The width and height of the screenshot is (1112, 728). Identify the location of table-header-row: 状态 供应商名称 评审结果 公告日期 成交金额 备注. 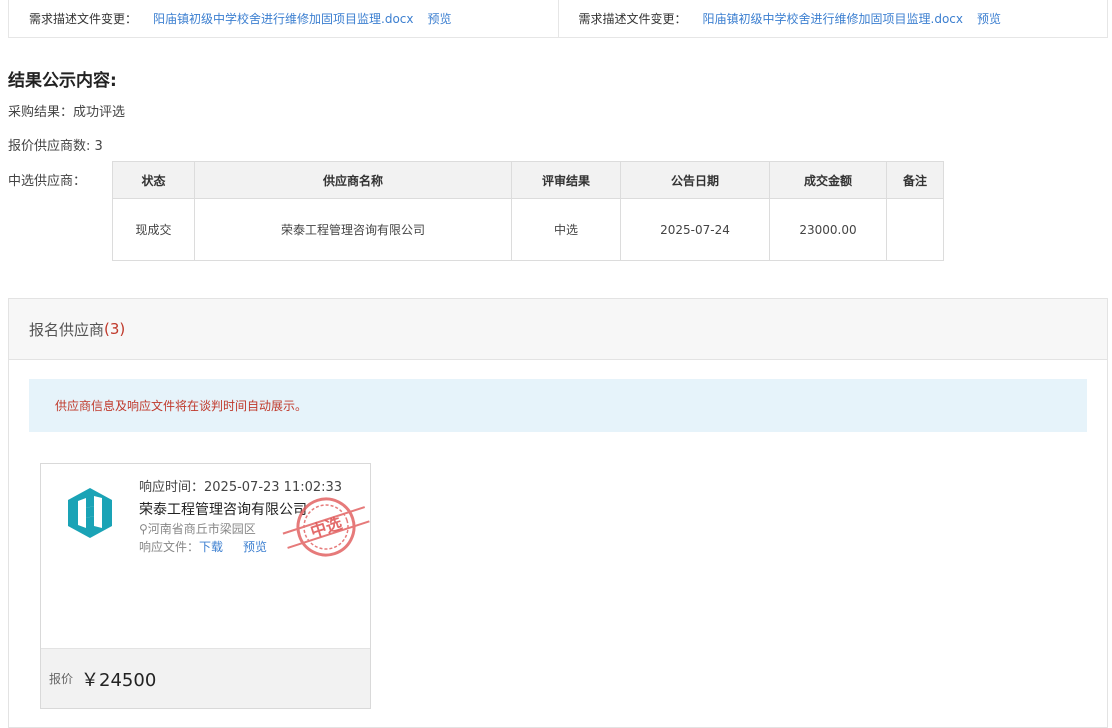
(528, 180).